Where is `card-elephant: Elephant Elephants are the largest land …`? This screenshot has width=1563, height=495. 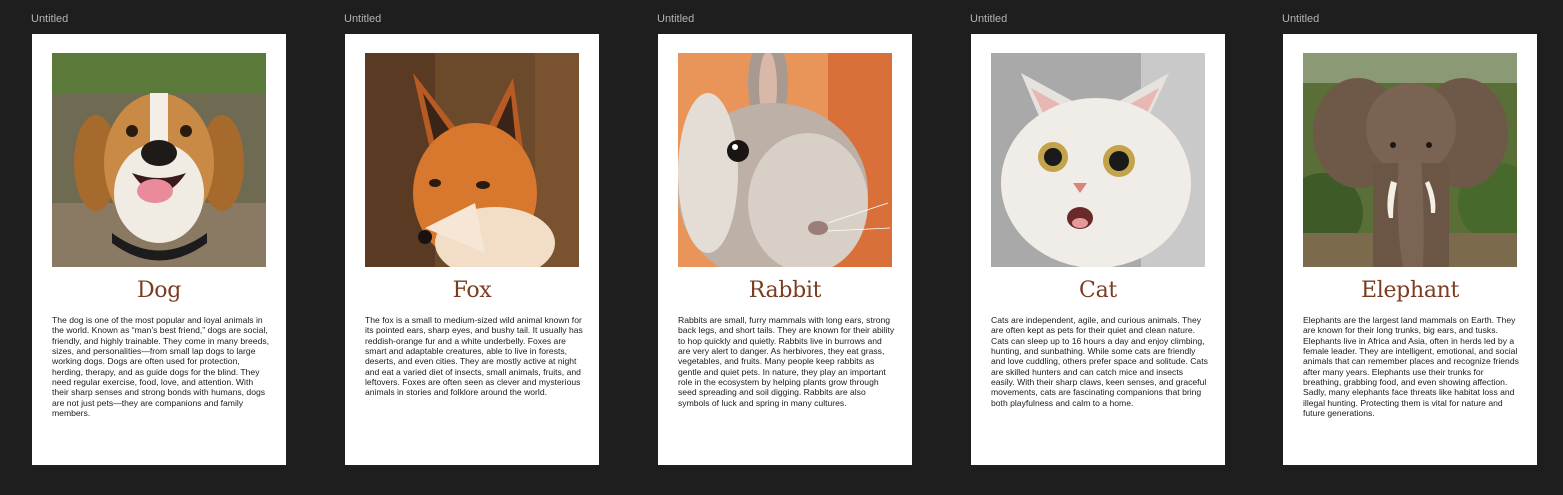 card-elephant: Elephant Elephants are the largest land … is located at coordinates (1410, 249).